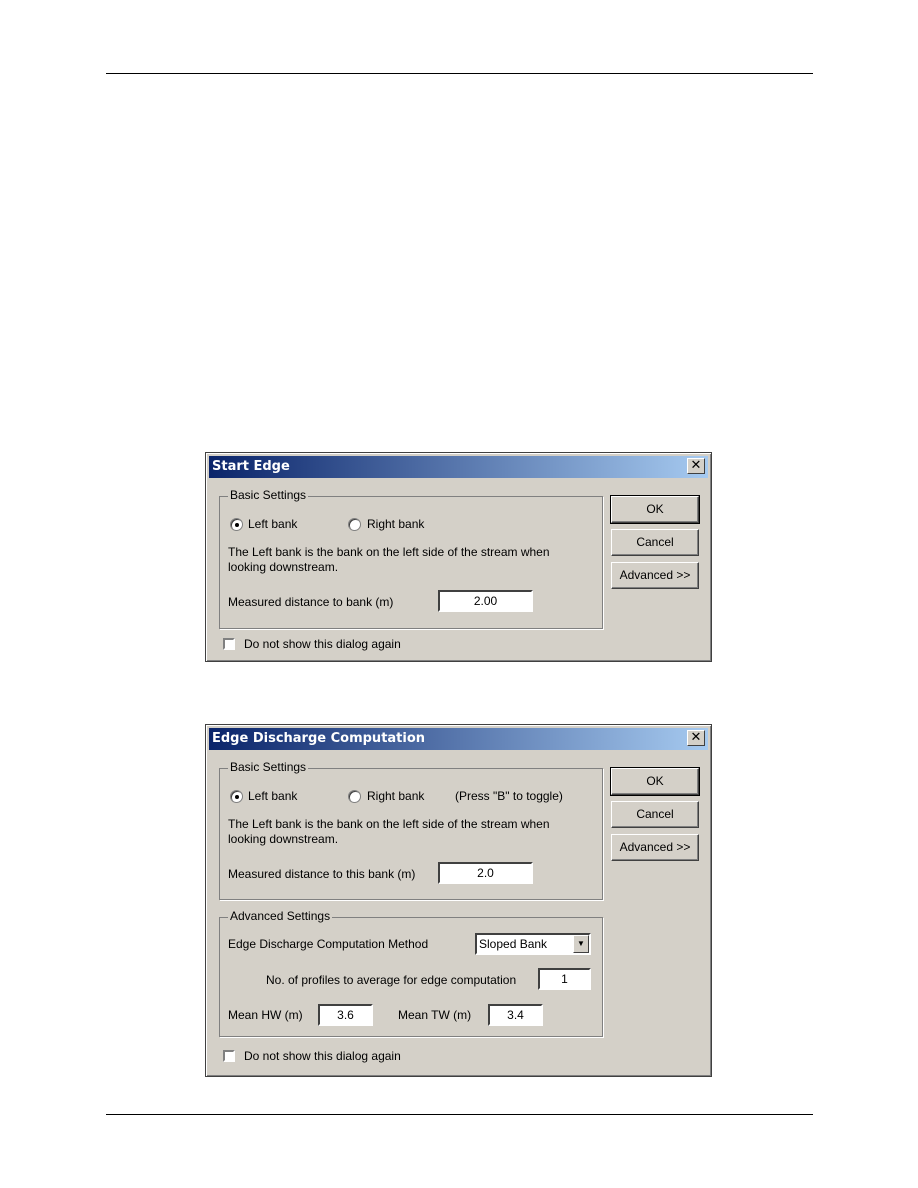  Describe the element at coordinates (458, 739) in the screenshot. I see `title-bar: Edge Discharge Computation ✕` at that location.